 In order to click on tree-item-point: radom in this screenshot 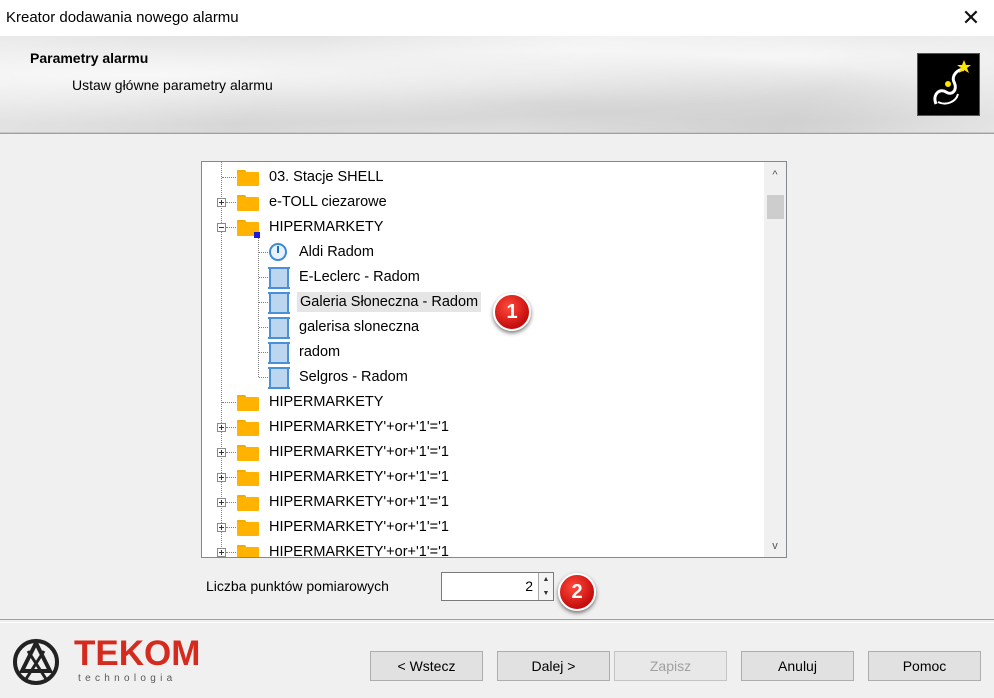, I will do `click(482, 352)`.